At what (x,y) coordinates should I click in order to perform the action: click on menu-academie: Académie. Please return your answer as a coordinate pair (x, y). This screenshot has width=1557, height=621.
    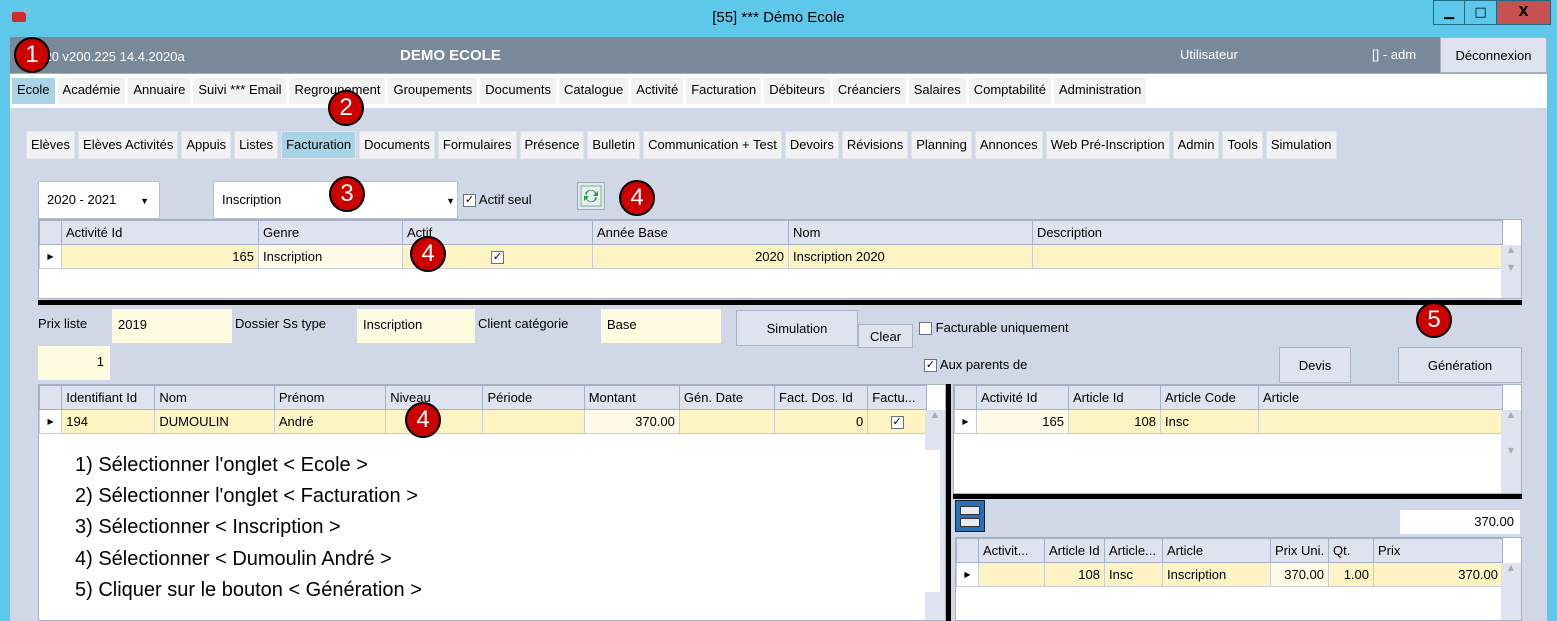
    Looking at the image, I should click on (91, 91).